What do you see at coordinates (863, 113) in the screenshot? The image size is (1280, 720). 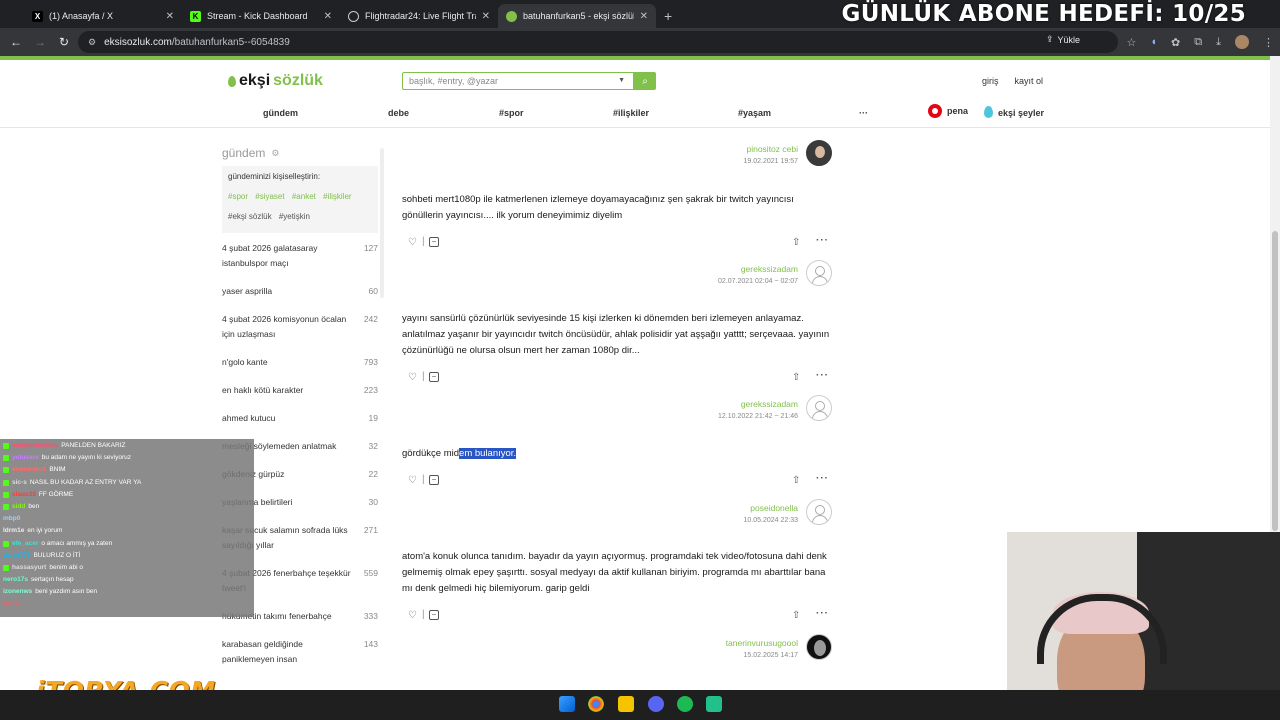 I see `nav-more: ···` at bounding box center [863, 113].